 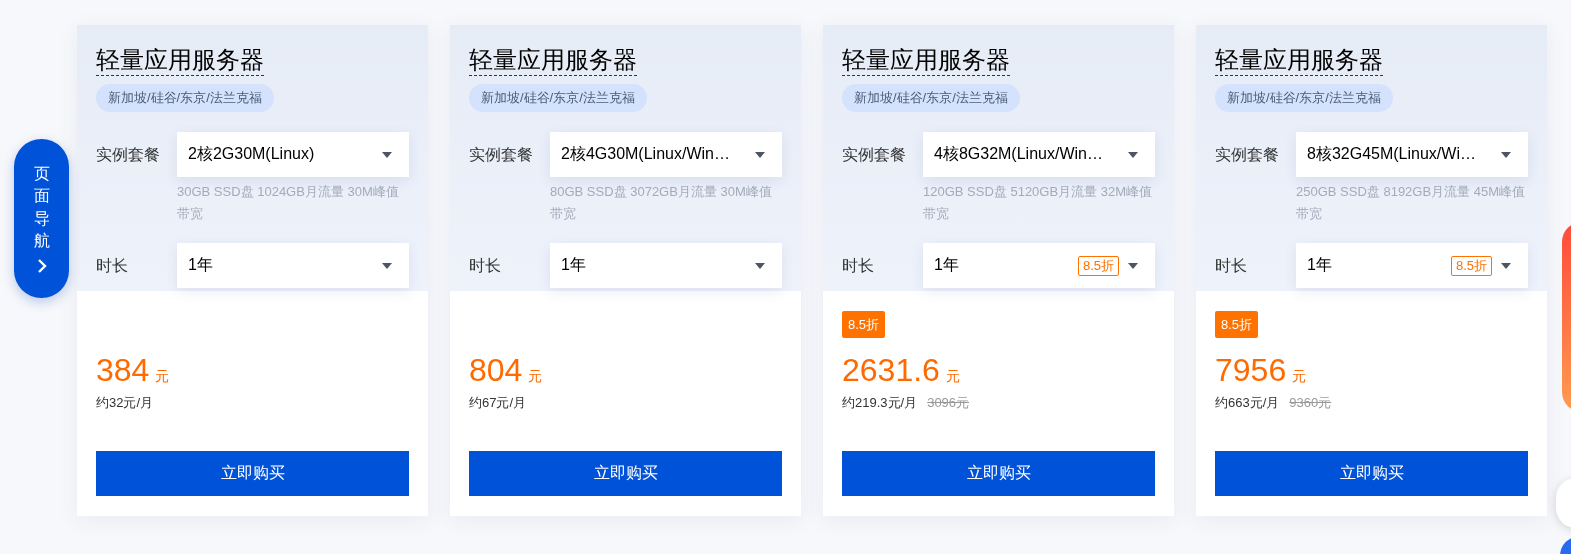 I want to click on price: 804, so click(x=496, y=370).